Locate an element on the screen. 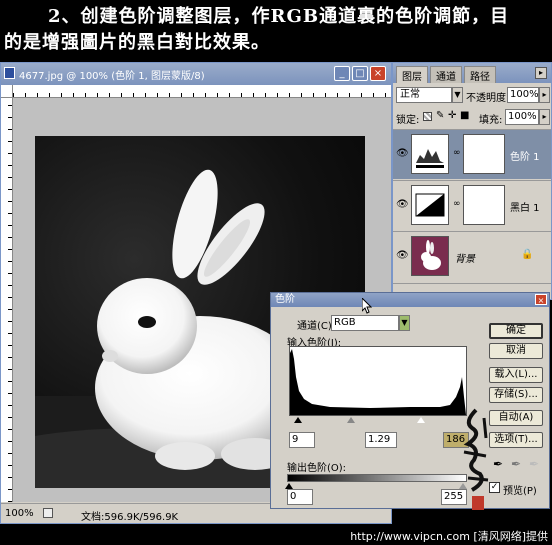 This screenshot has height=545, width=552. lock-icon: 🔒 is located at coordinates (527, 254).